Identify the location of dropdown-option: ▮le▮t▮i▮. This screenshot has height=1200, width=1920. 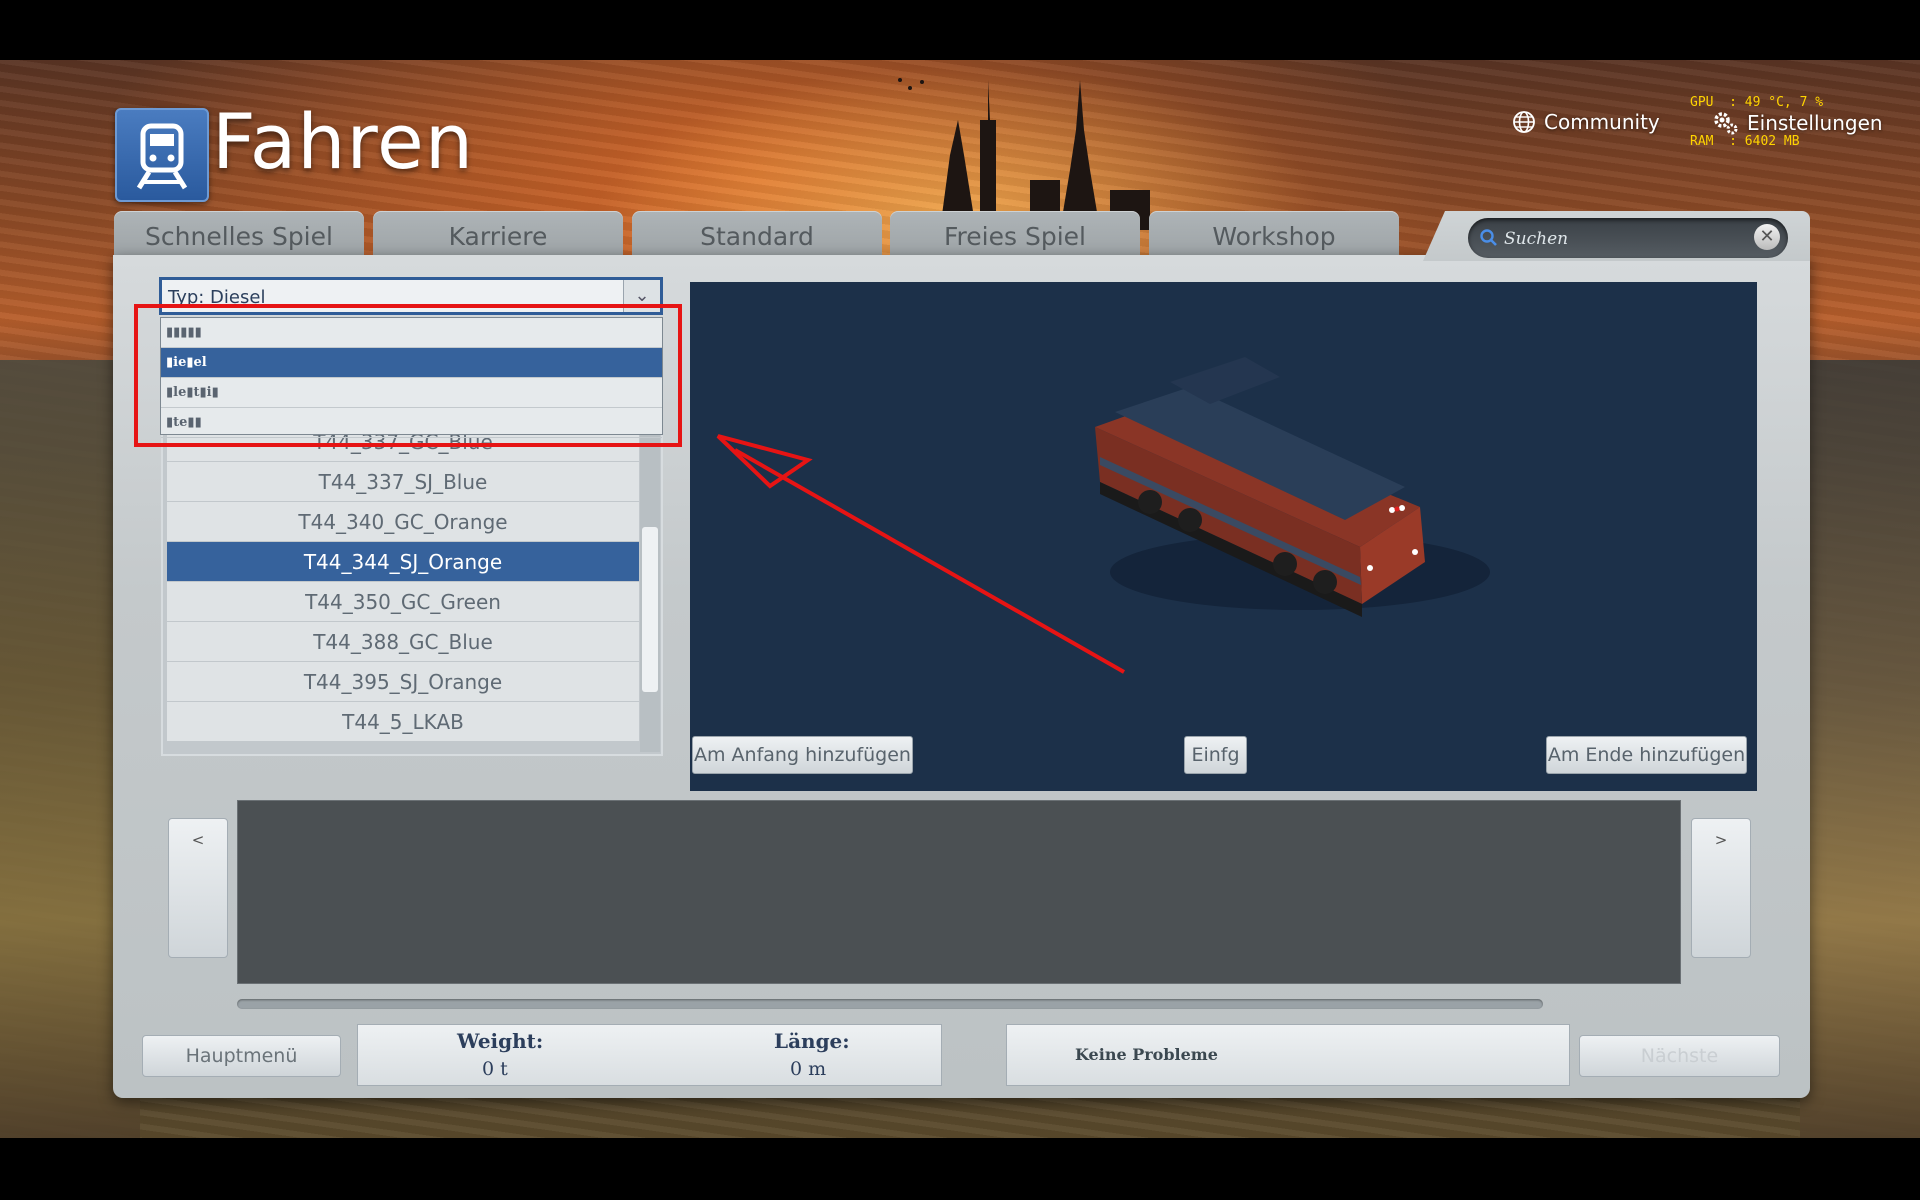
(411, 393).